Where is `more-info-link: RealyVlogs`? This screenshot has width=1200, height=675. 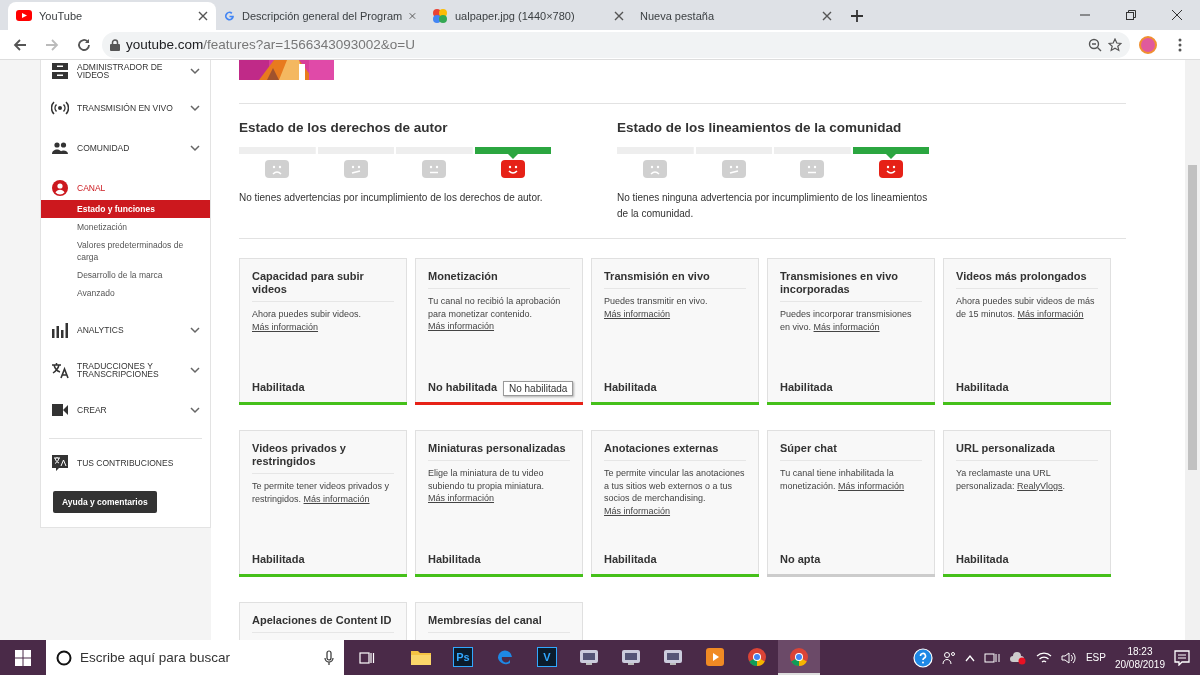 more-info-link: RealyVlogs is located at coordinates (1040, 485).